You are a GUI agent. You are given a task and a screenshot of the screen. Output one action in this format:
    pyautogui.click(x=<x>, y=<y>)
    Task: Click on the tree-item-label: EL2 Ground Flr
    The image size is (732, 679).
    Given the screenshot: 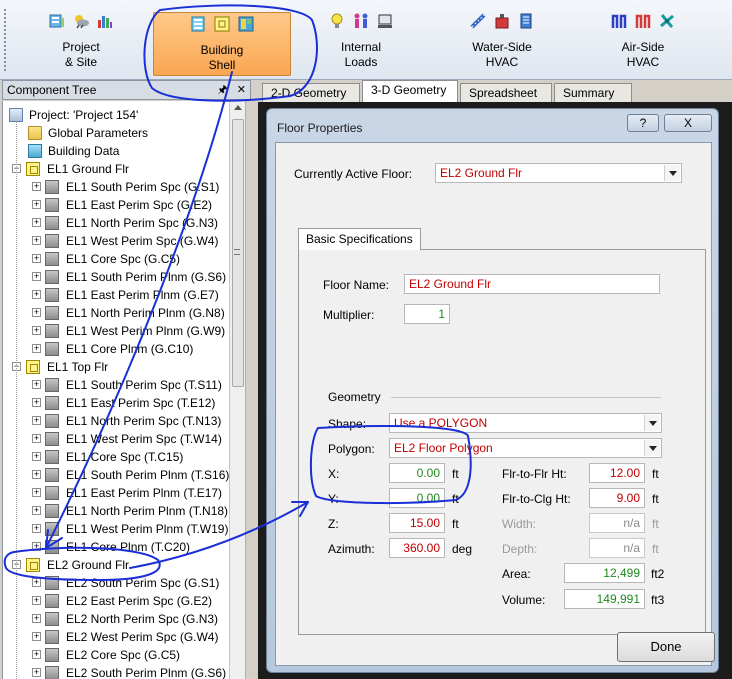 What is the action you would take?
    pyautogui.click(x=88, y=565)
    